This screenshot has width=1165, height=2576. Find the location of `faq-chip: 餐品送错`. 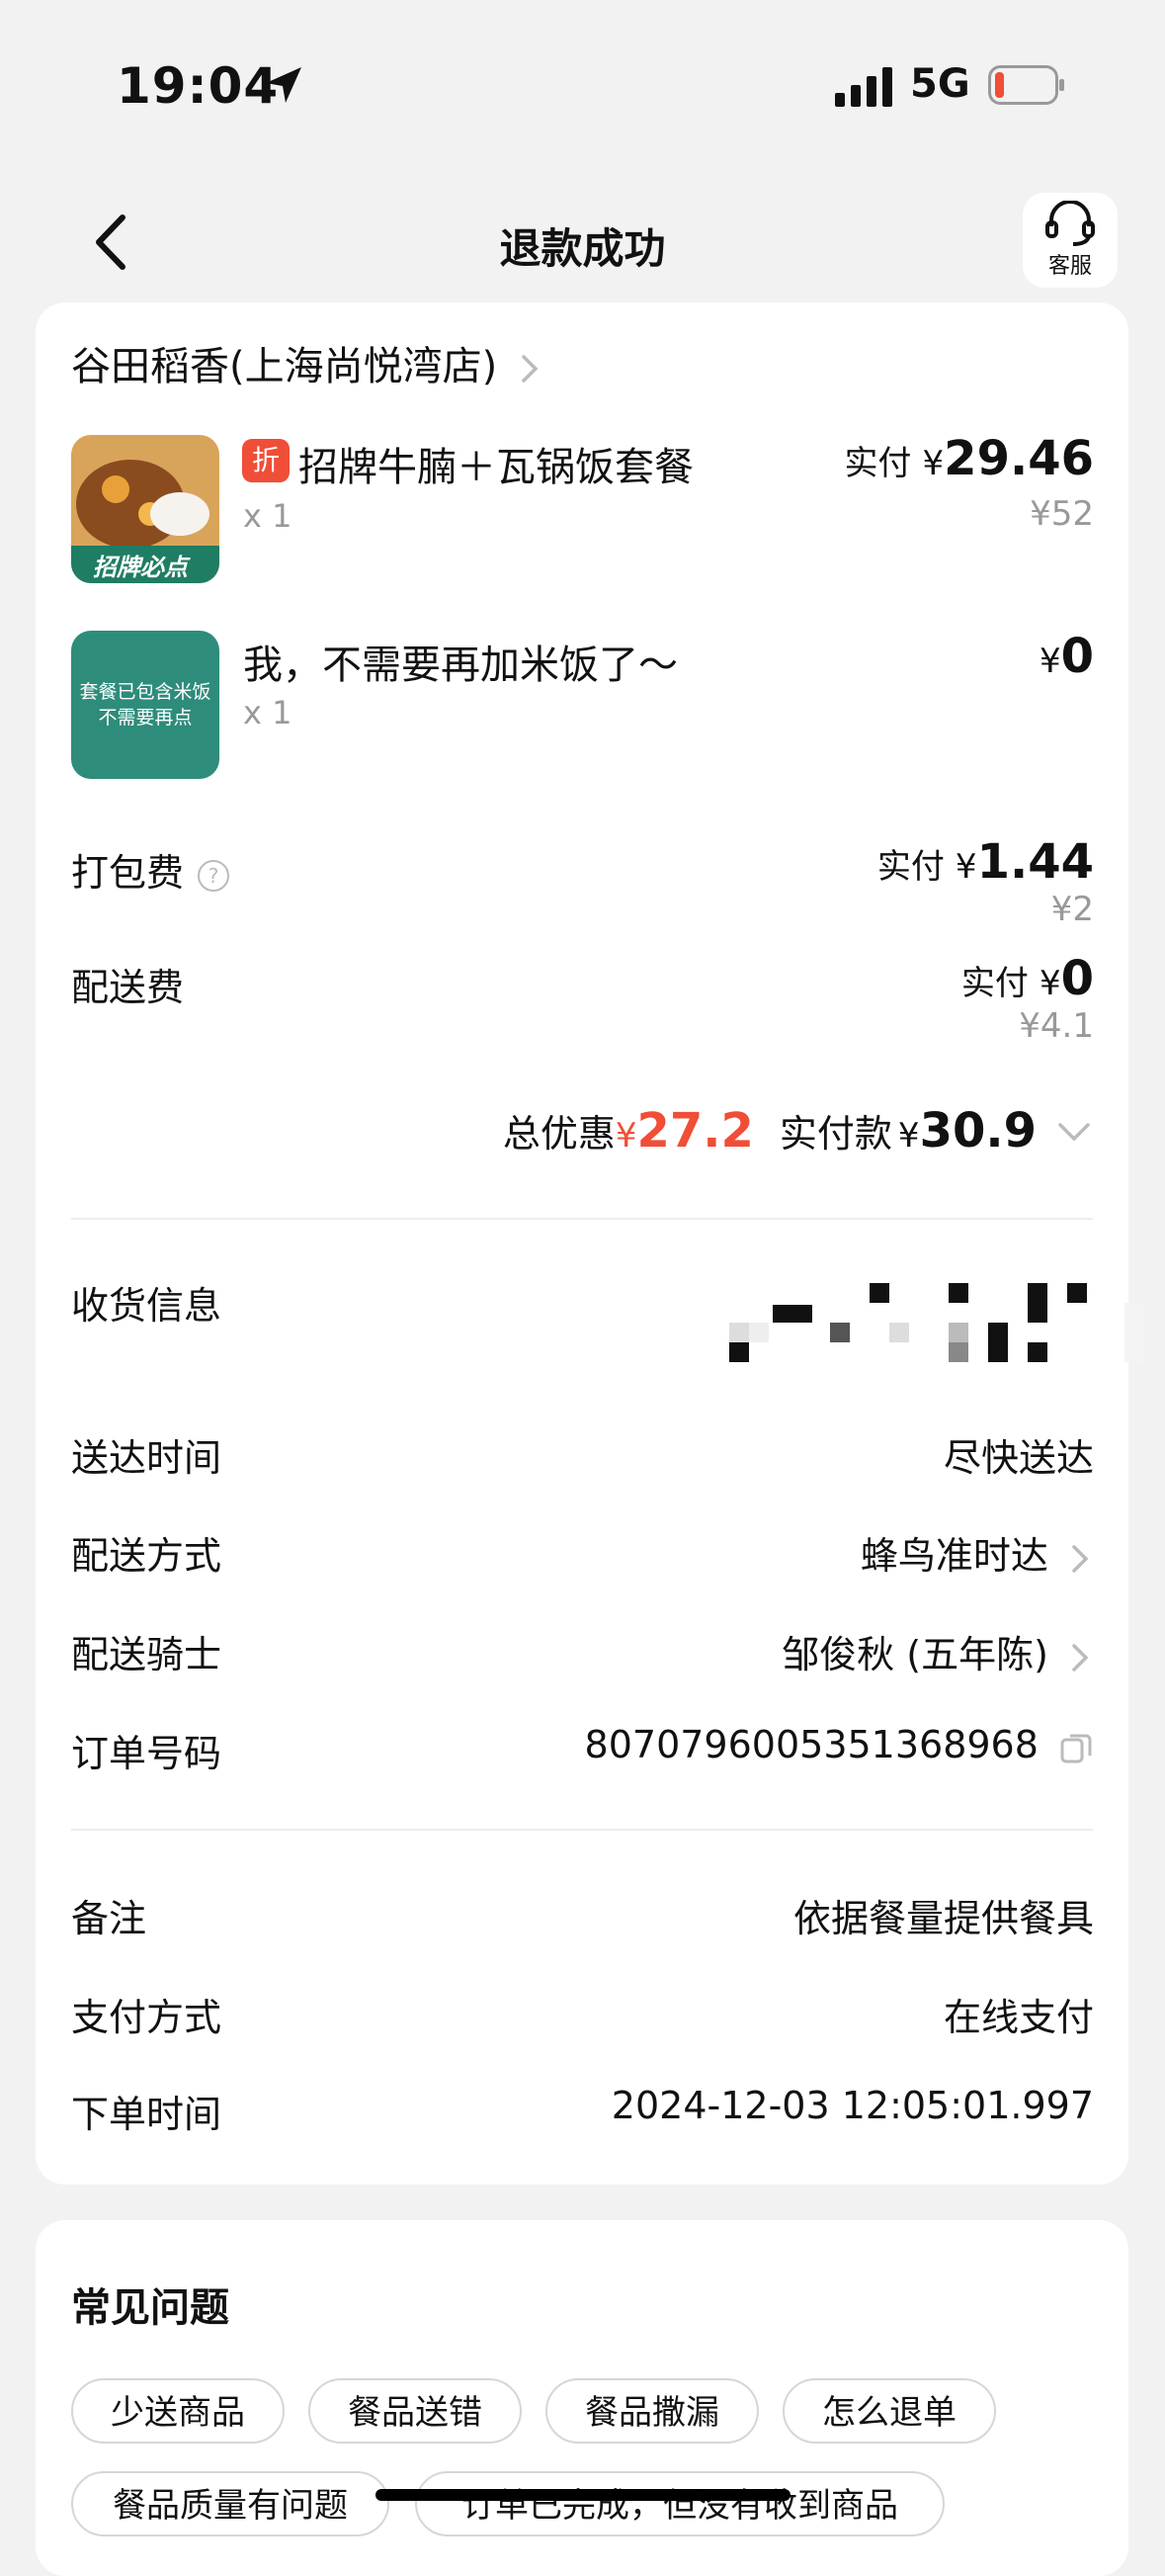

faq-chip: 餐品送错 is located at coordinates (415, 2411).